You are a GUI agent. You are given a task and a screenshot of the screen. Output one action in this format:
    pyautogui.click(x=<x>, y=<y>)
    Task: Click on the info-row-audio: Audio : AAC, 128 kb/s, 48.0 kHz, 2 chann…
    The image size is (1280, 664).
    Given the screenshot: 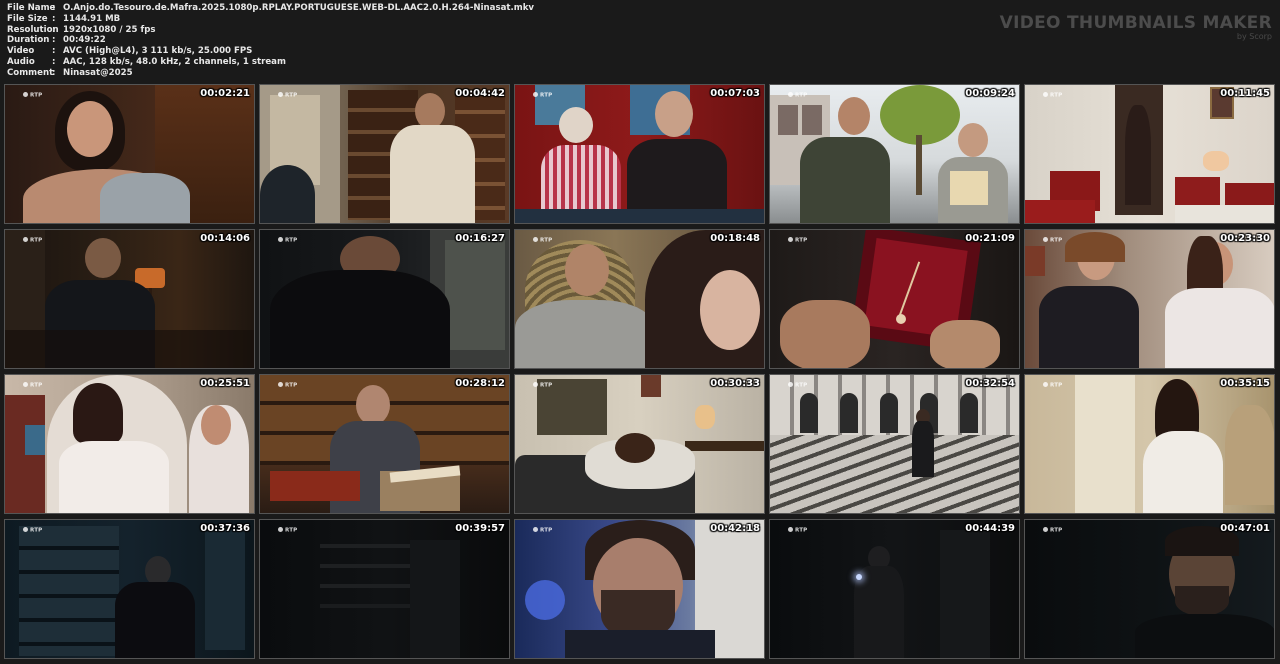 What is the action you would take?
    pyautogui.click(x=270, y=62)
    